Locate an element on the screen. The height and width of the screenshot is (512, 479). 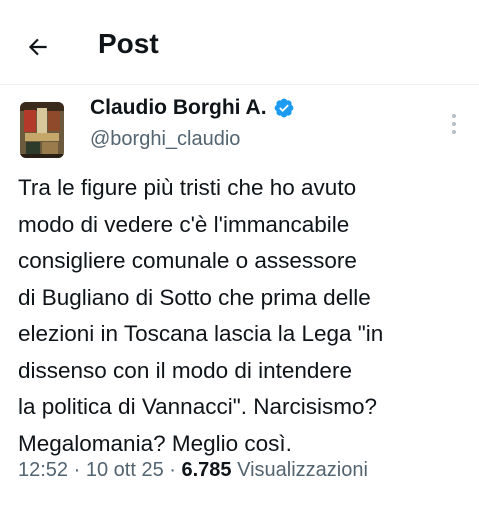
more-options-button is located at coordinates (454, 124).